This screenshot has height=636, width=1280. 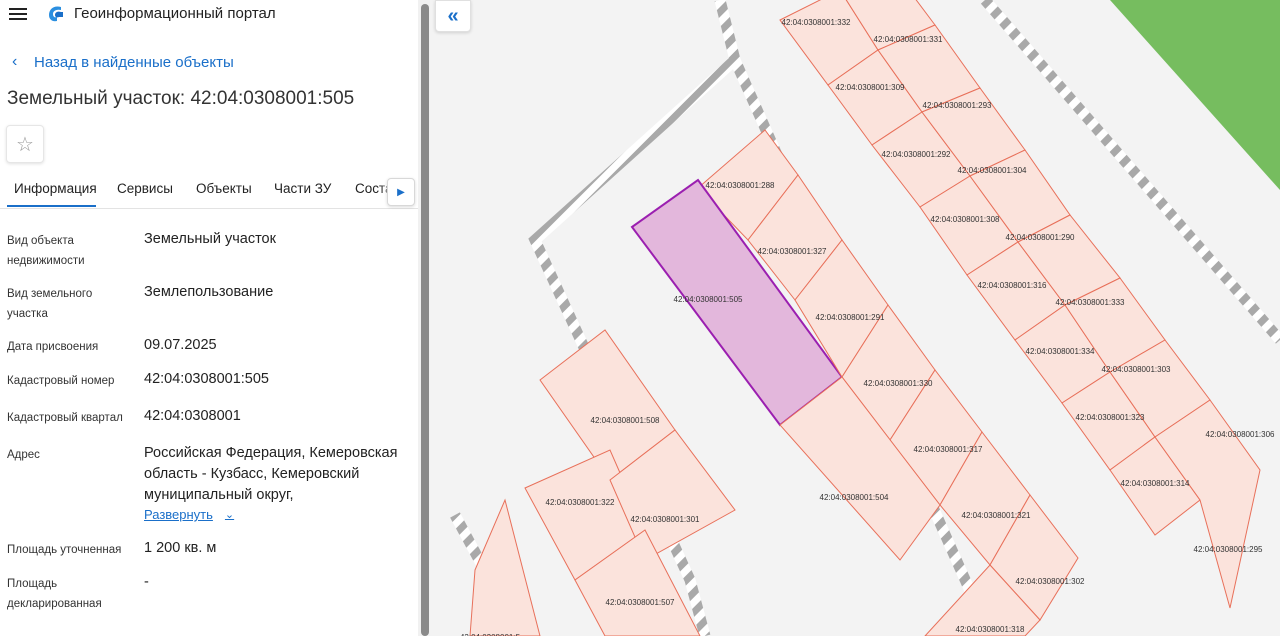 What do you see at coordinates (50, 304) in the screenshot?
I see `prop-label-land-type: Вид земельного участка` at bounding box center [50, 304].